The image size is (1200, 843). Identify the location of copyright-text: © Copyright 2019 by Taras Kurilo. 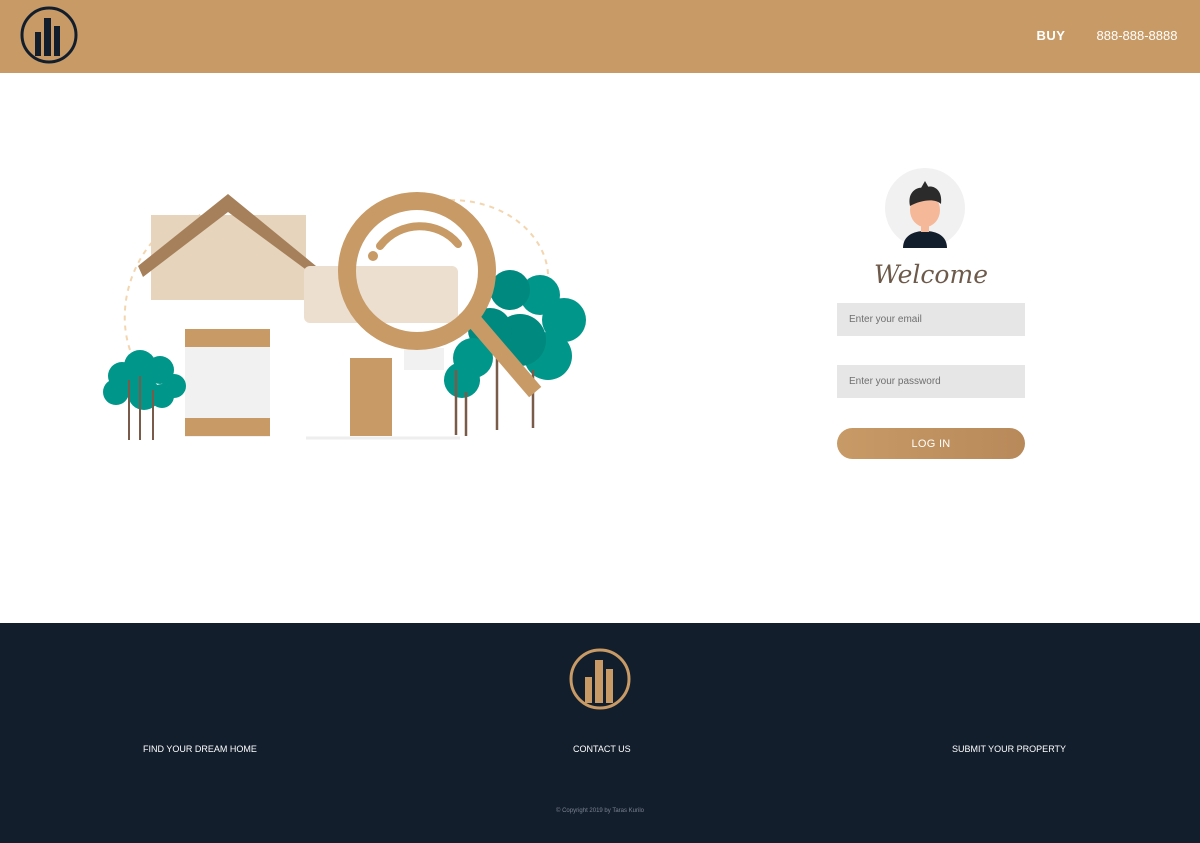
(600, 811).